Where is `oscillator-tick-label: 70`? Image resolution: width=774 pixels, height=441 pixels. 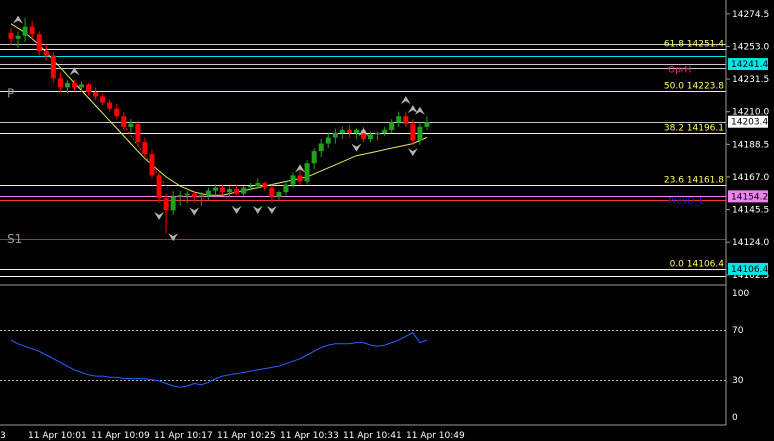
oscillator-tick-label: 70 is located at coordinates (738, 331).